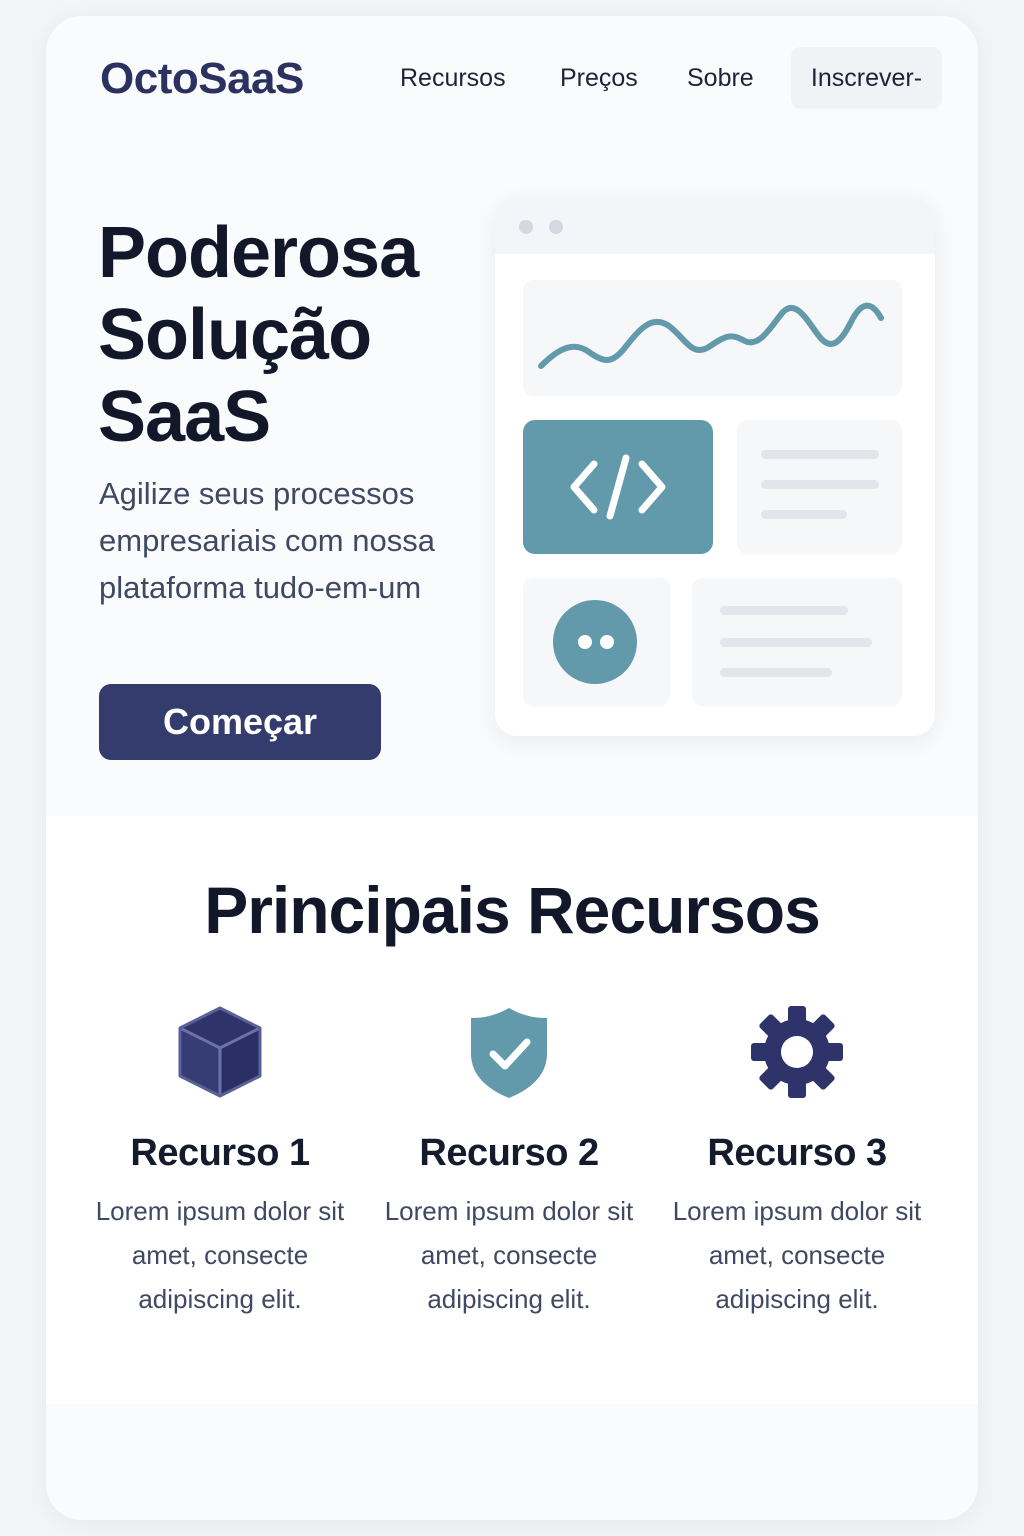 Image resolution: width=1024 pixels, height=1536 pixels. I want to click on hero-title-line: SaaS, so click(184, 417).